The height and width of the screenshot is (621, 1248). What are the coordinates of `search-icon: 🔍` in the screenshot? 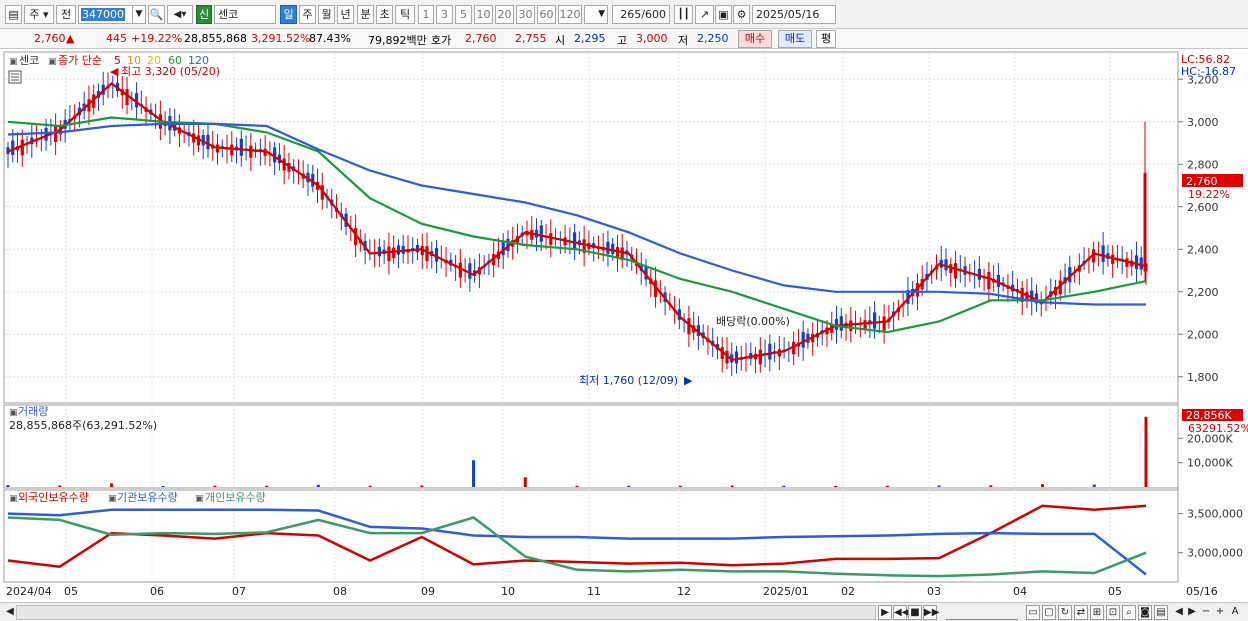 It's located at (156, 14).